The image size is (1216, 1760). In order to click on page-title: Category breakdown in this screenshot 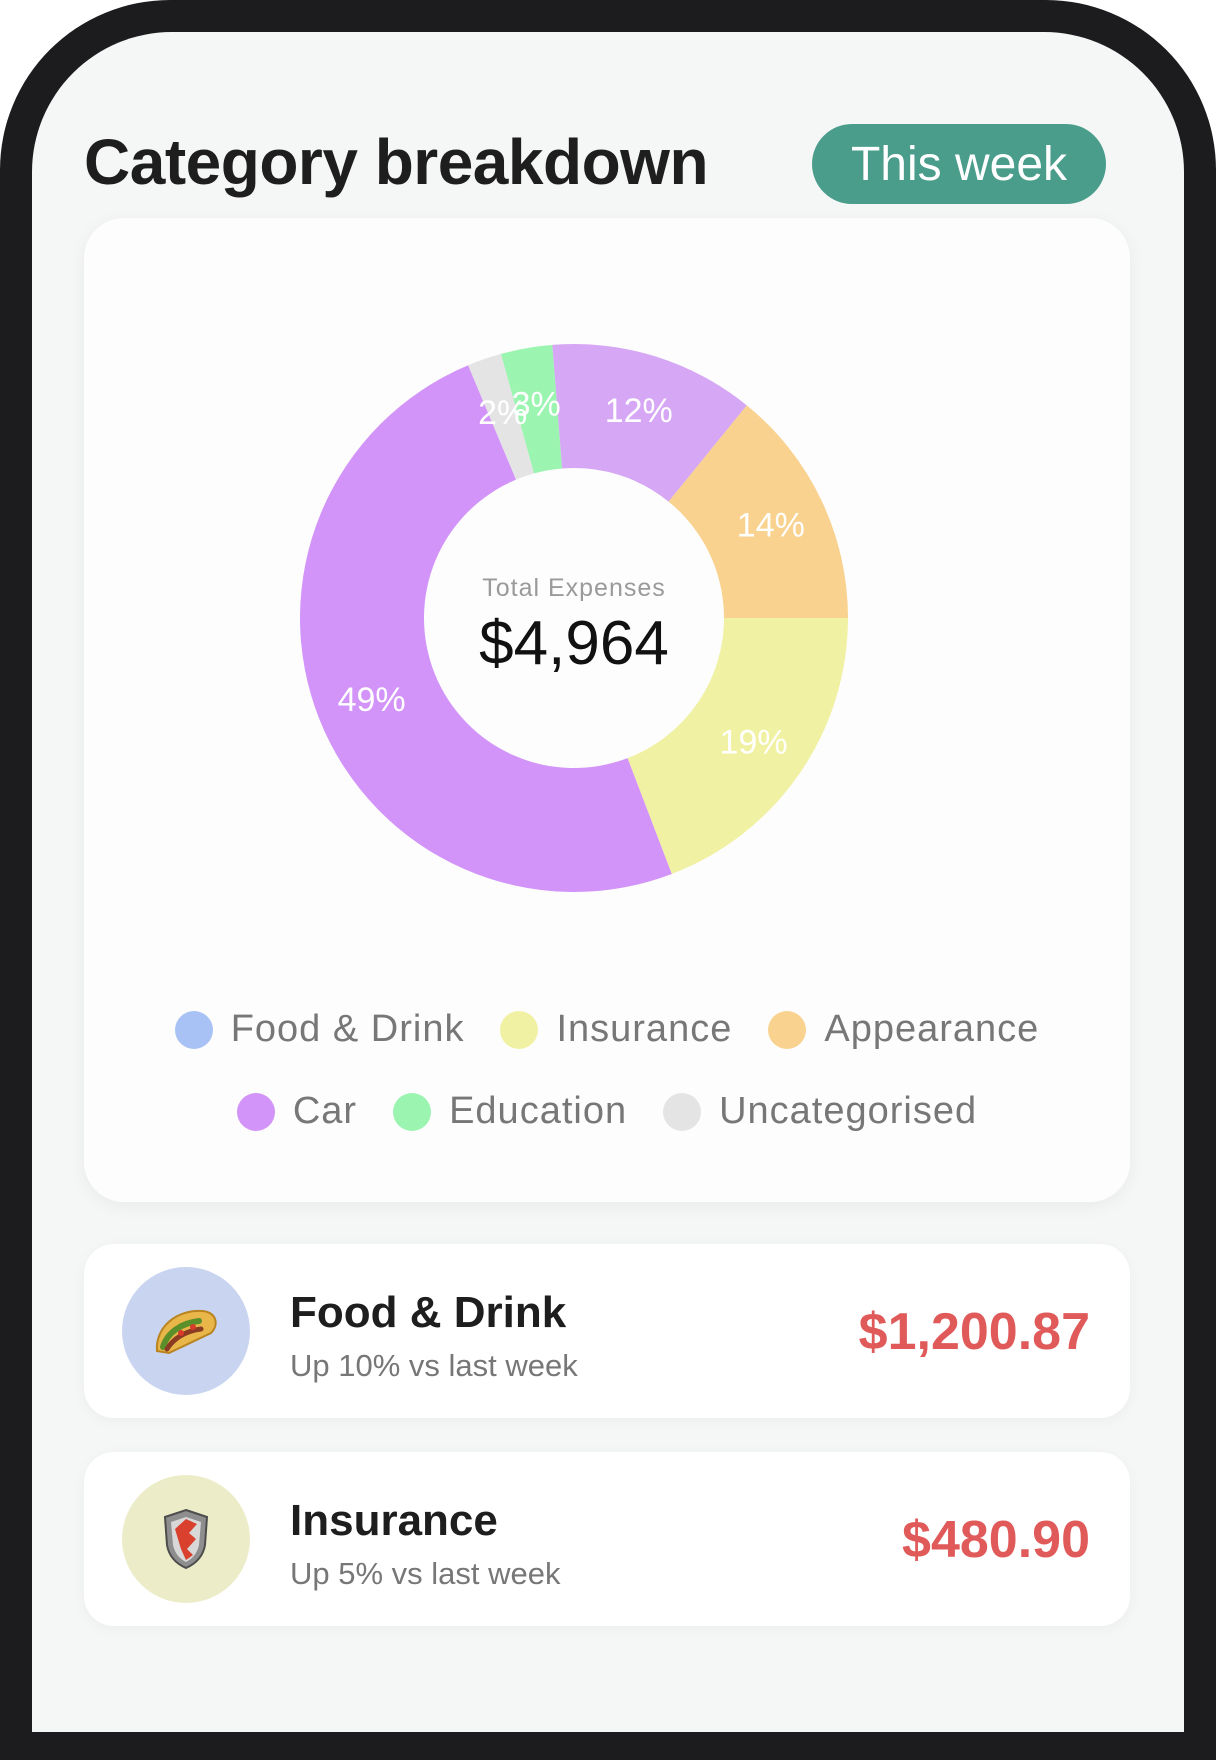, I will do `click(396, 162)`.